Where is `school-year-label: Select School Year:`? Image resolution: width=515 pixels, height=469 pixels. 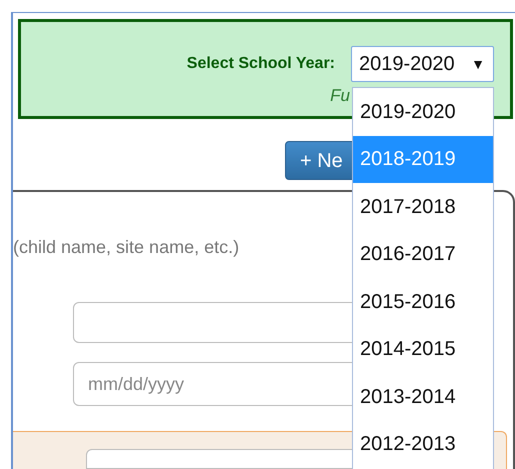
school-year-label: Select School Year: is located at coordinates (260, 64).